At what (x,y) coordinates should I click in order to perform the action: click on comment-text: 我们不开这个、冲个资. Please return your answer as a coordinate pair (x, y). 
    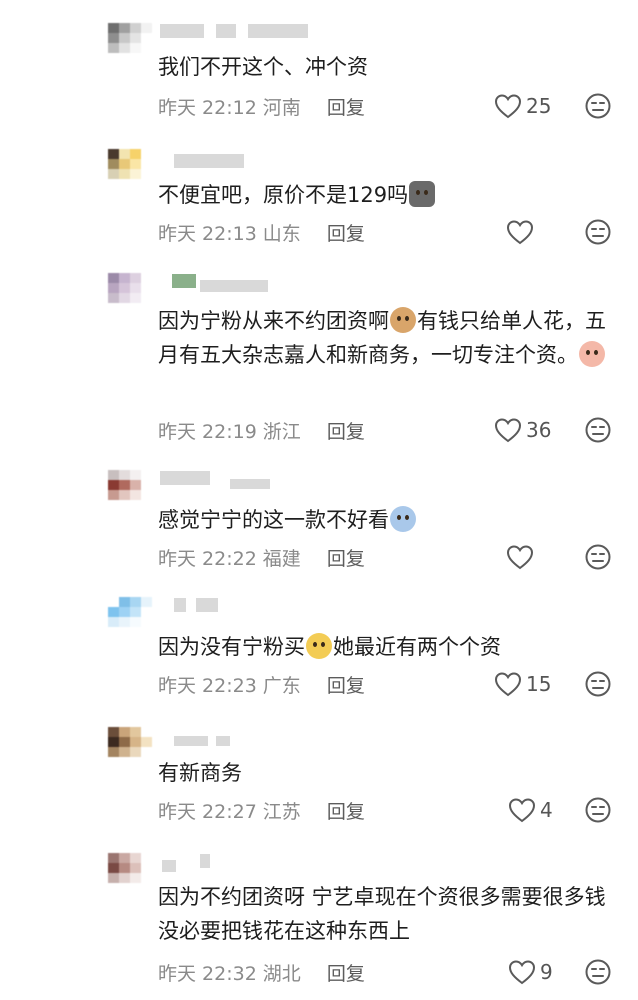
    Looking at the image, I should click on (387, 67).